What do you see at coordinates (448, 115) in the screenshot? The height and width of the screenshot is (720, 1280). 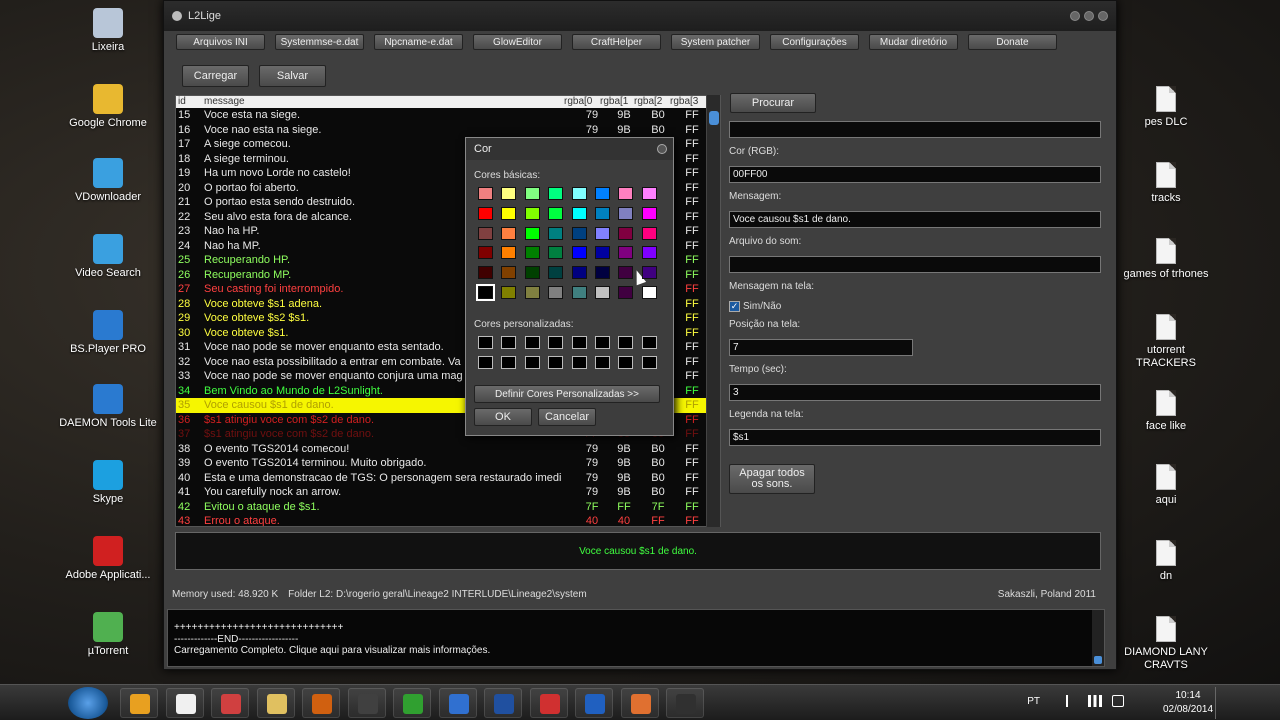 I see `table-row: 15 Voce esta na siege. 79 9B B0 FF` at bounding box center [448, 115].